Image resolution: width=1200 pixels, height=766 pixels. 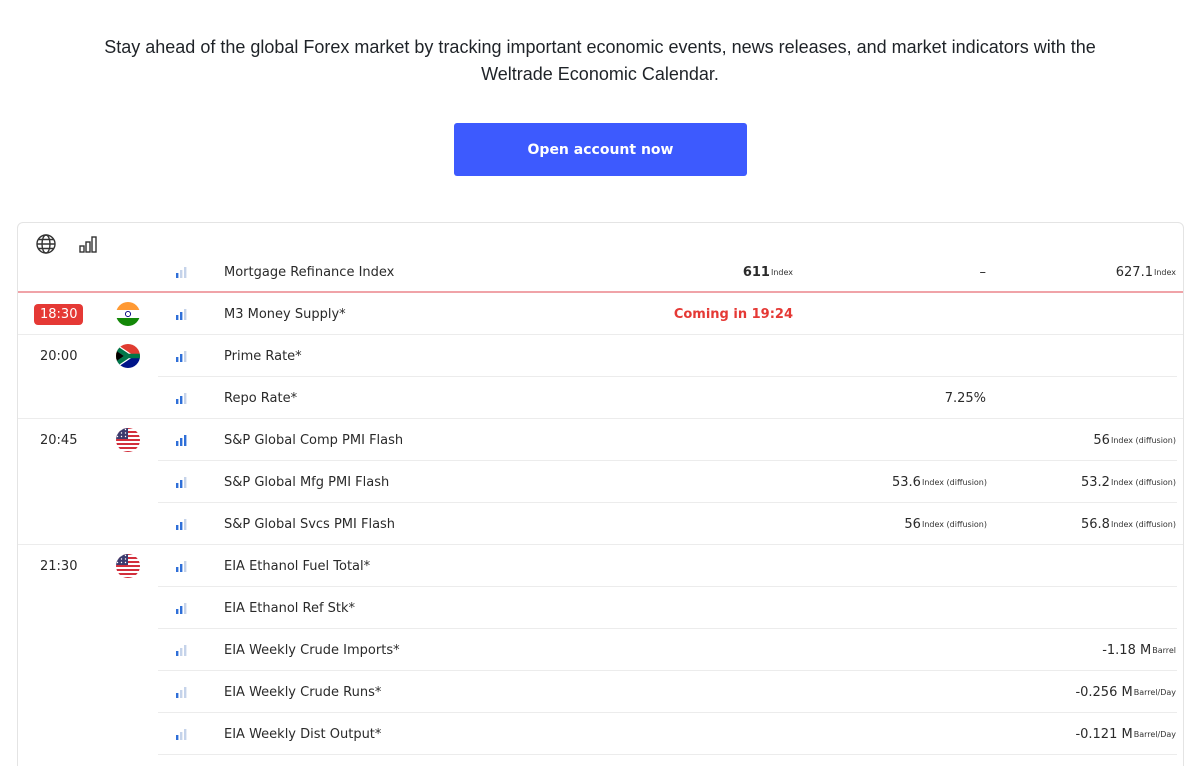 I want to click on table-row: 21:30 EIA Ethanol Fuel Total*, so click(x=600, y=566).